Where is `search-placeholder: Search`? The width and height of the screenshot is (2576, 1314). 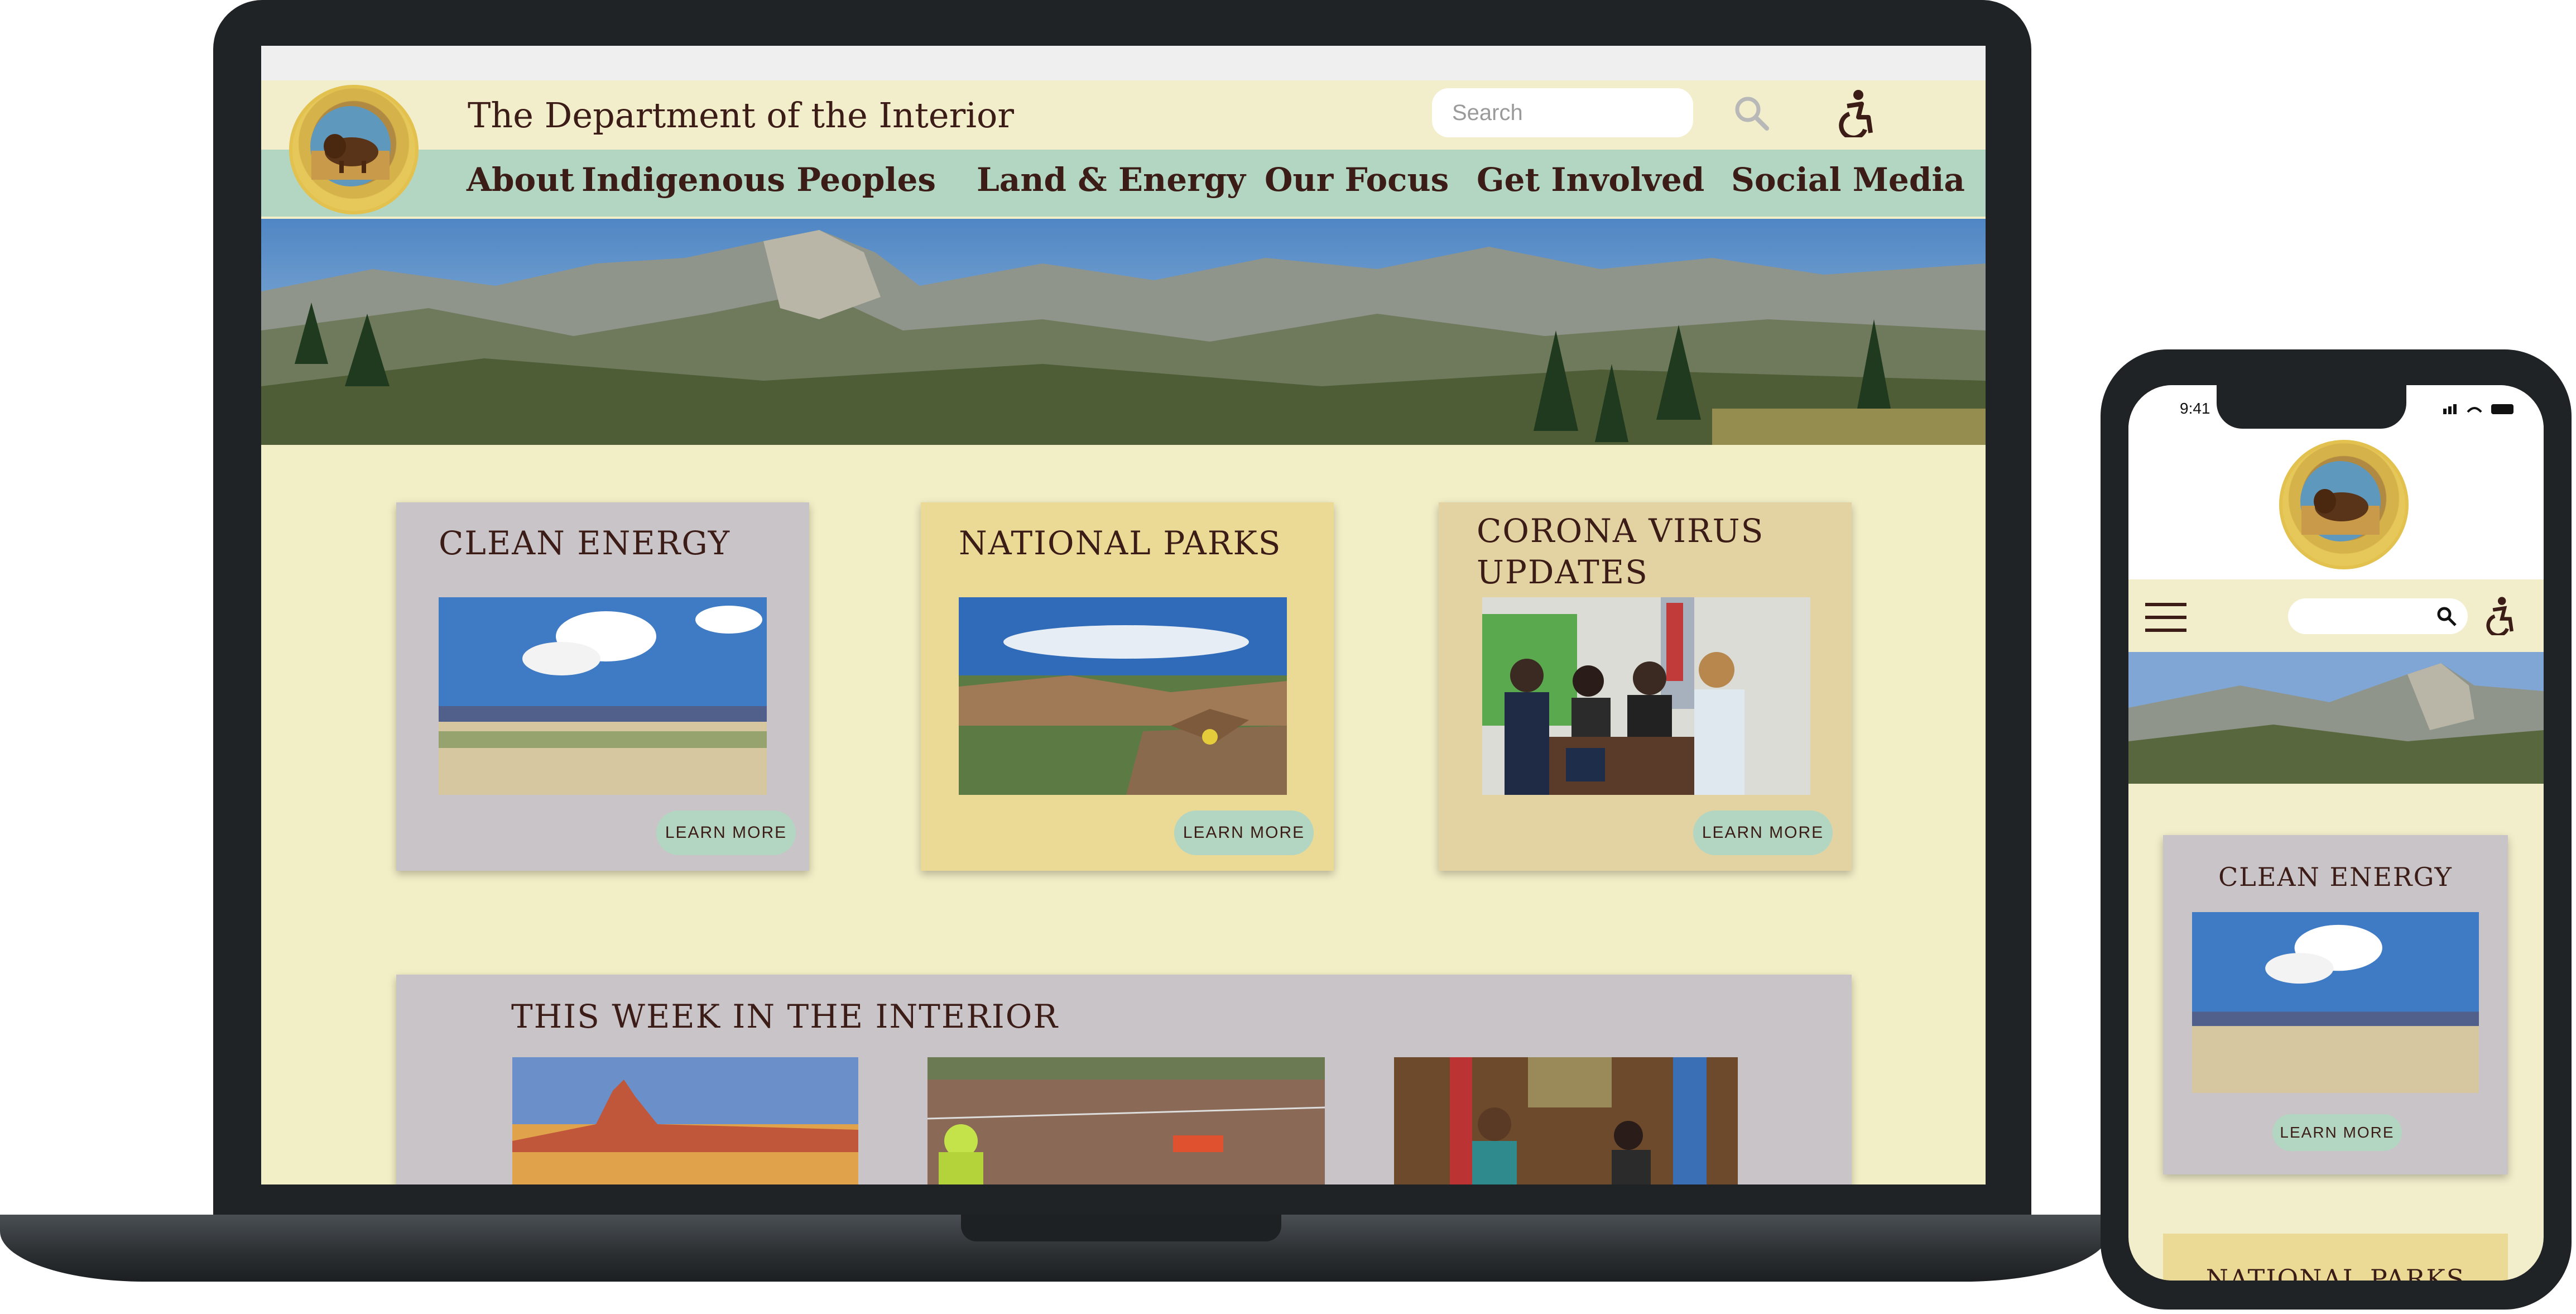 search-placeholder: Search is located at coordinates (1487, 112).